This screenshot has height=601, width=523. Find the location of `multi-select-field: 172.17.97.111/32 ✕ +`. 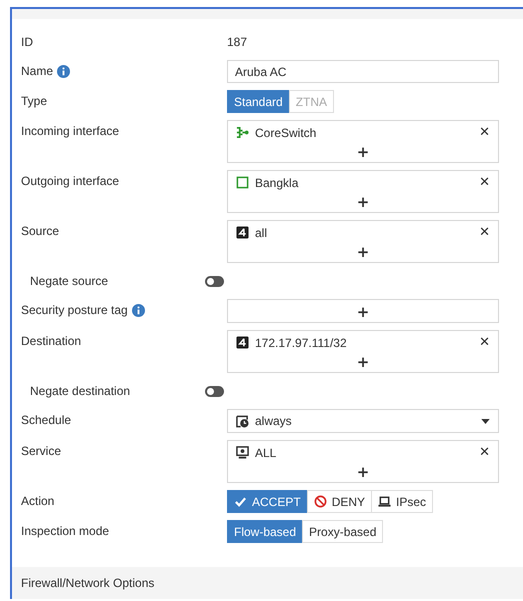

multi-select-field: 172.17.97.111/32 ✕ + is located at coordinates (363, 351).